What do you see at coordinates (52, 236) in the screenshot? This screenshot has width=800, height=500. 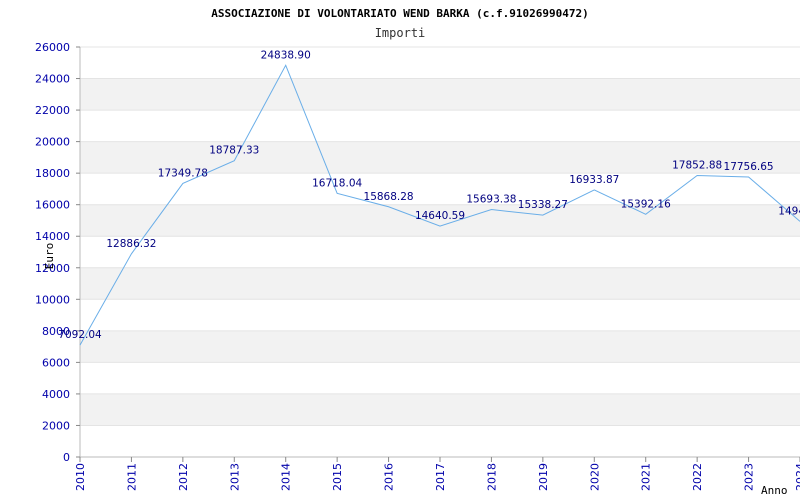 I see `y-tick-label: 14000` at bounding box center [52, 236].